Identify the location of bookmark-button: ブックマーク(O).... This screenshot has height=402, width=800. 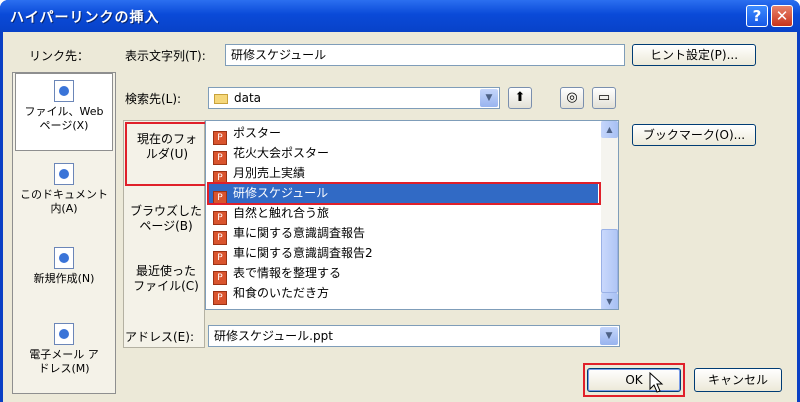
(694, 135).